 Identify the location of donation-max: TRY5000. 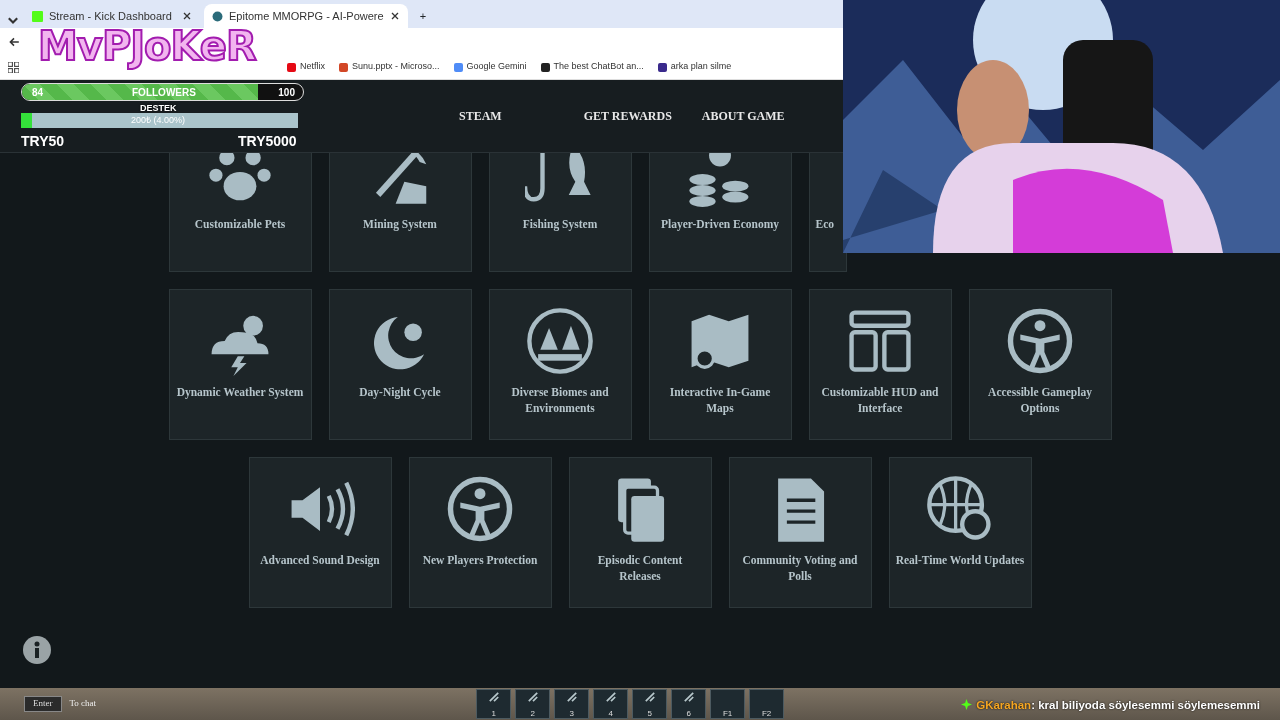
(267, 141).